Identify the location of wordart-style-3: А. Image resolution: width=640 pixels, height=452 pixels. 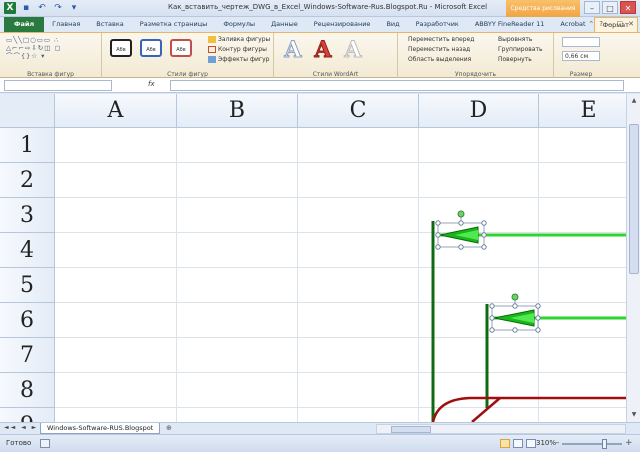
(353, 50).